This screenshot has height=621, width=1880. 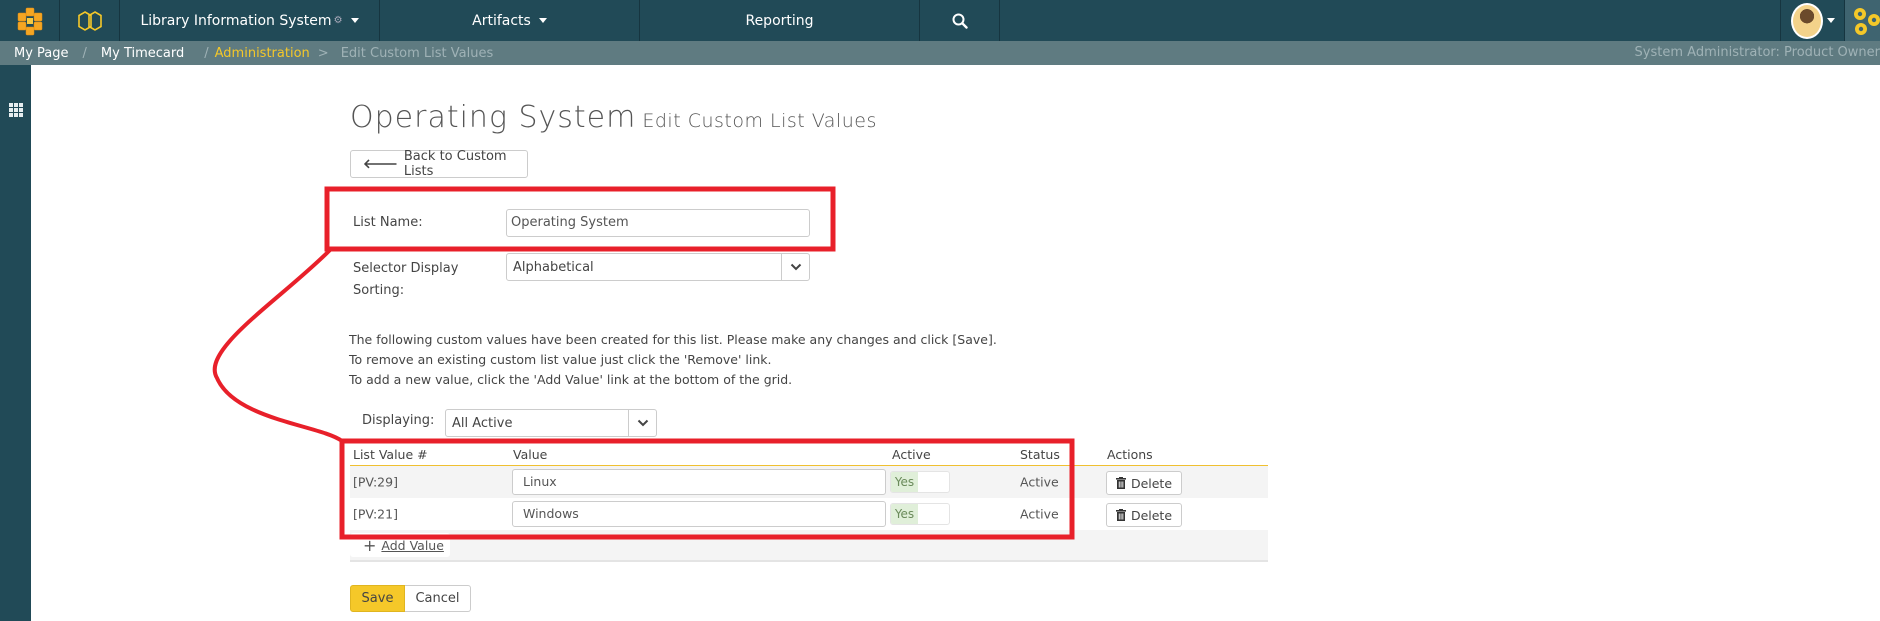 What do you see at coordinates (375, 514) in the screenshot?
I see `list-value-id: [PV:21]` at bounding box center [375, 514].